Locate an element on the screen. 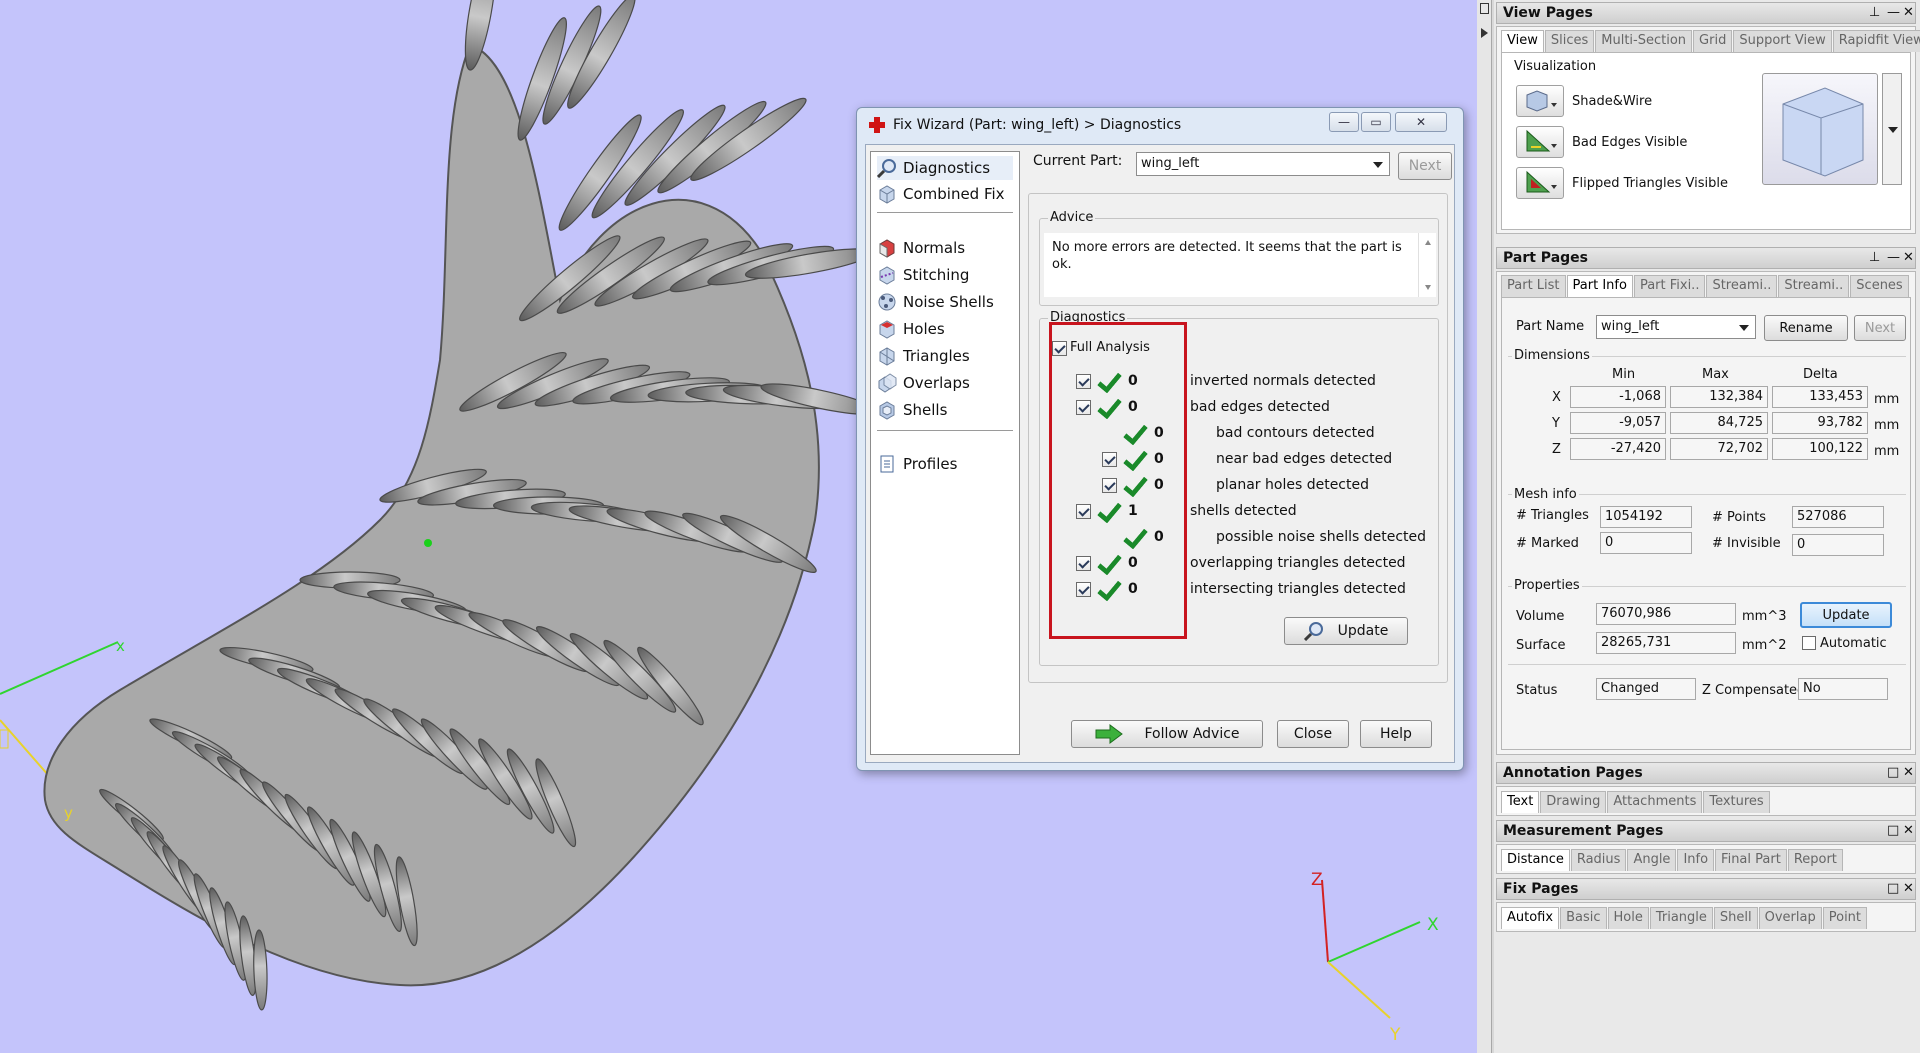 This screenshot has height=1053, width=1920. tab-scenes: Scenes is located at coordinates (1879, 286).